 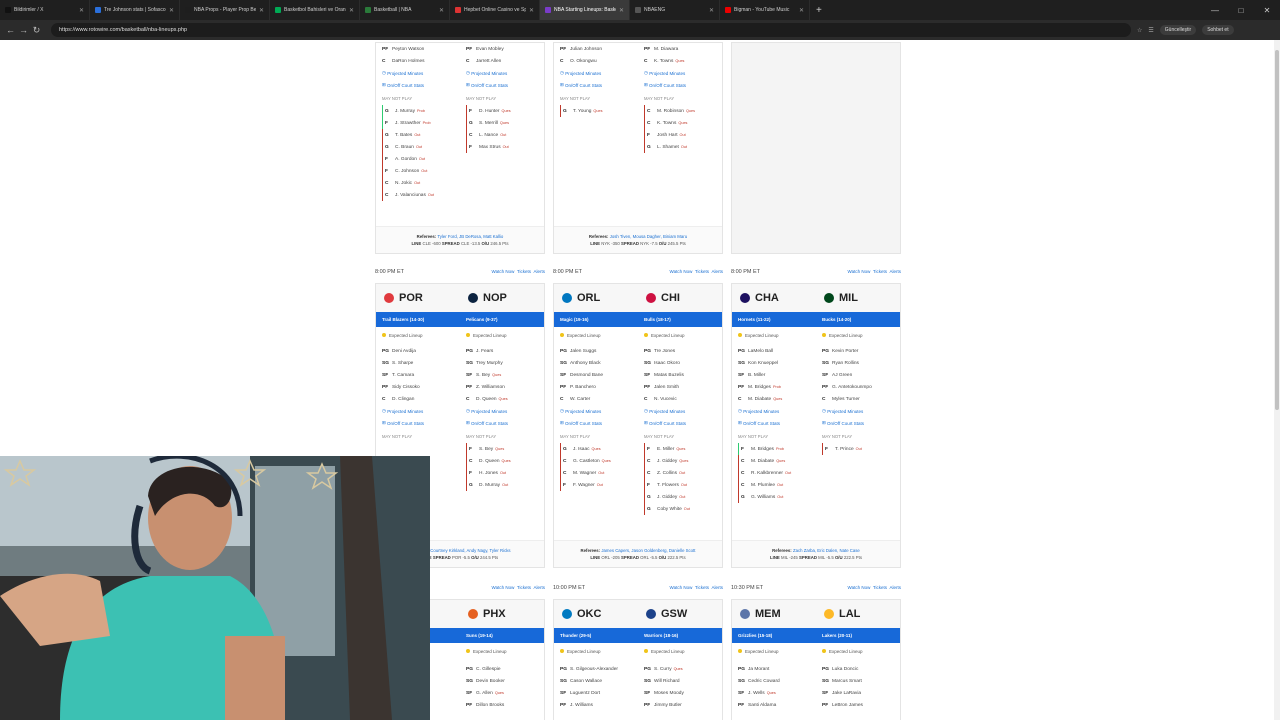 What do you see at coordinates (777, 363) in the screenshot?
I see `player-row: SG Kon Knueppel` at bounding box center [777, 363].